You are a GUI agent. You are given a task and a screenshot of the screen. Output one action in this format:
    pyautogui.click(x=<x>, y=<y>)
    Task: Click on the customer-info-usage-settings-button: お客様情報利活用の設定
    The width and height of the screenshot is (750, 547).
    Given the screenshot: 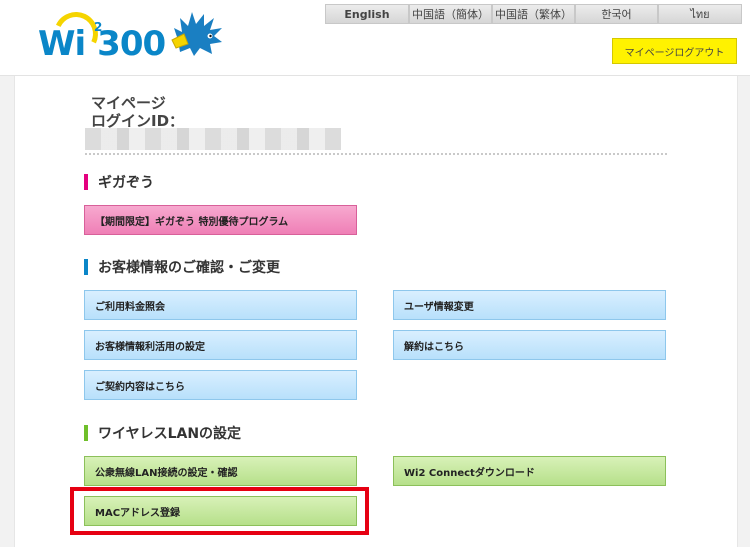 What is the action you would take?
    pyautogui.click(x=220, y=345)
    